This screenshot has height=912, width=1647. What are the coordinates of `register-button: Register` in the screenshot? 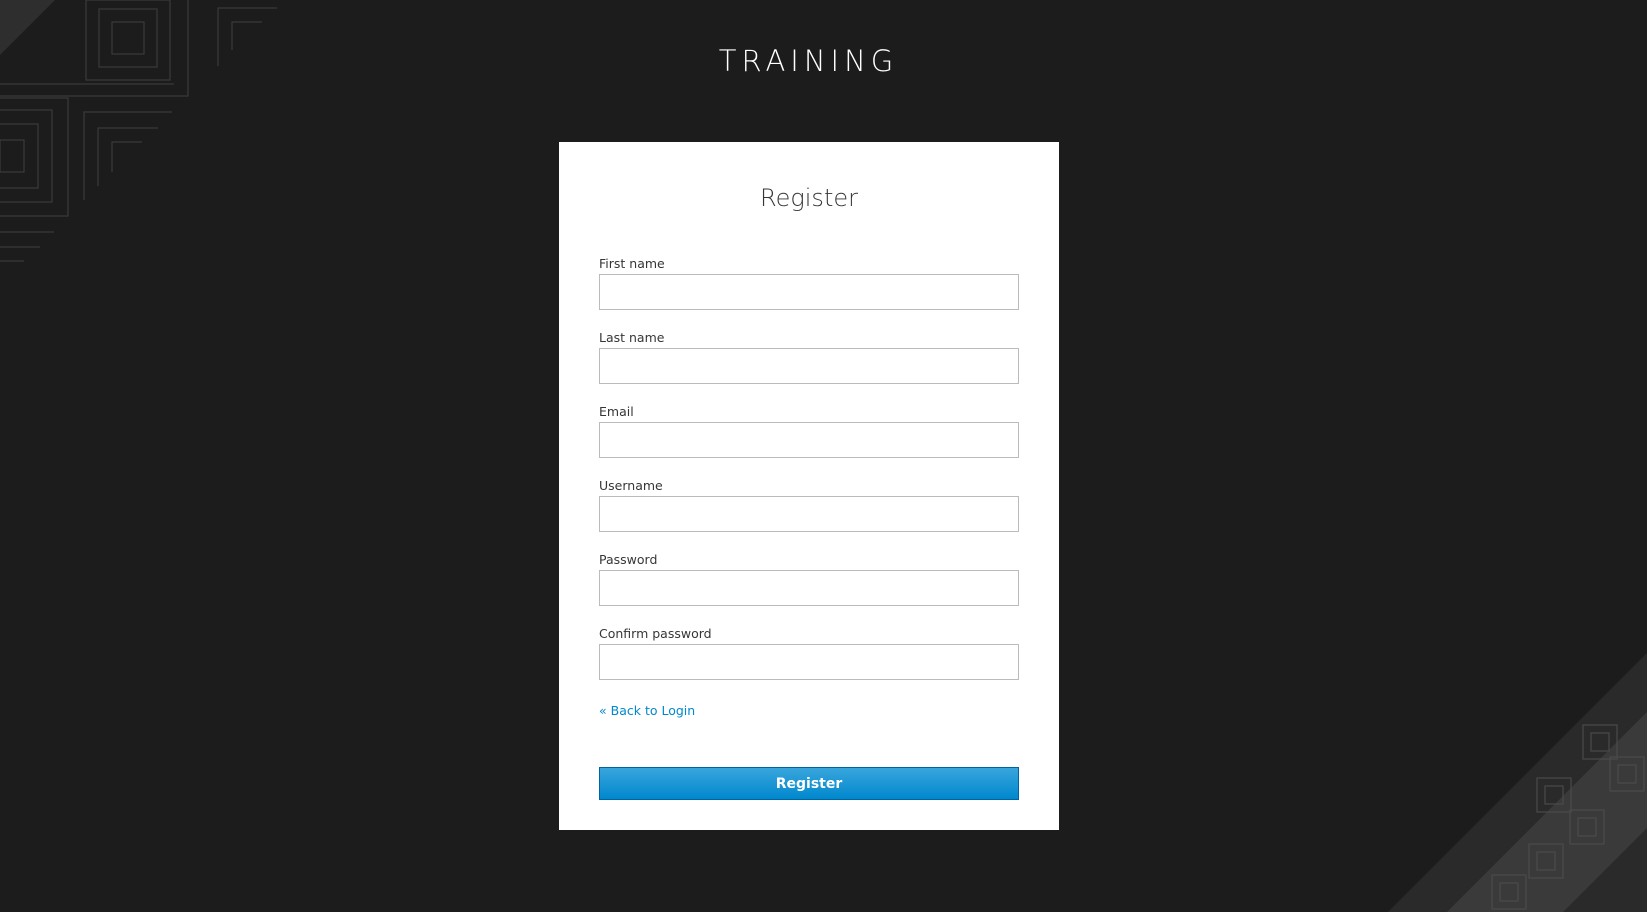 It's located at (809, 783).